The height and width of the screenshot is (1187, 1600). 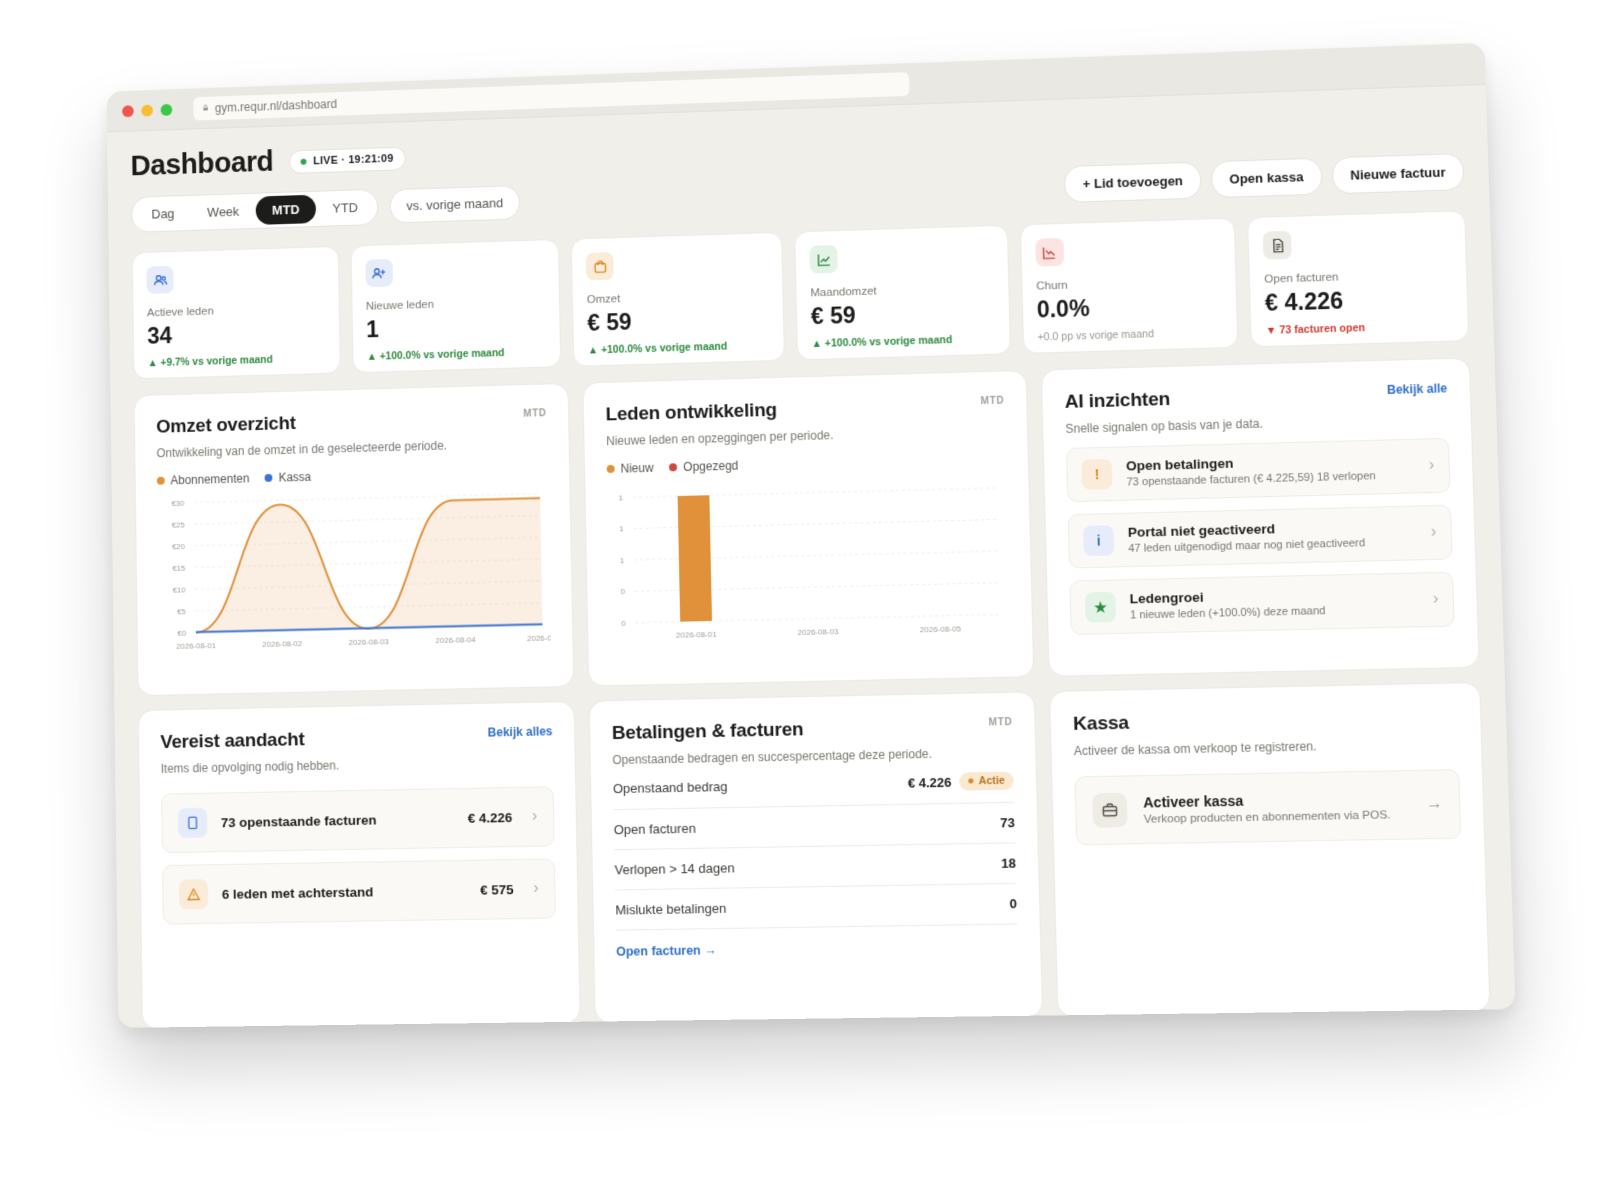 I want to click on payments-row-label: Open facturen, so click(x=654, y=829).